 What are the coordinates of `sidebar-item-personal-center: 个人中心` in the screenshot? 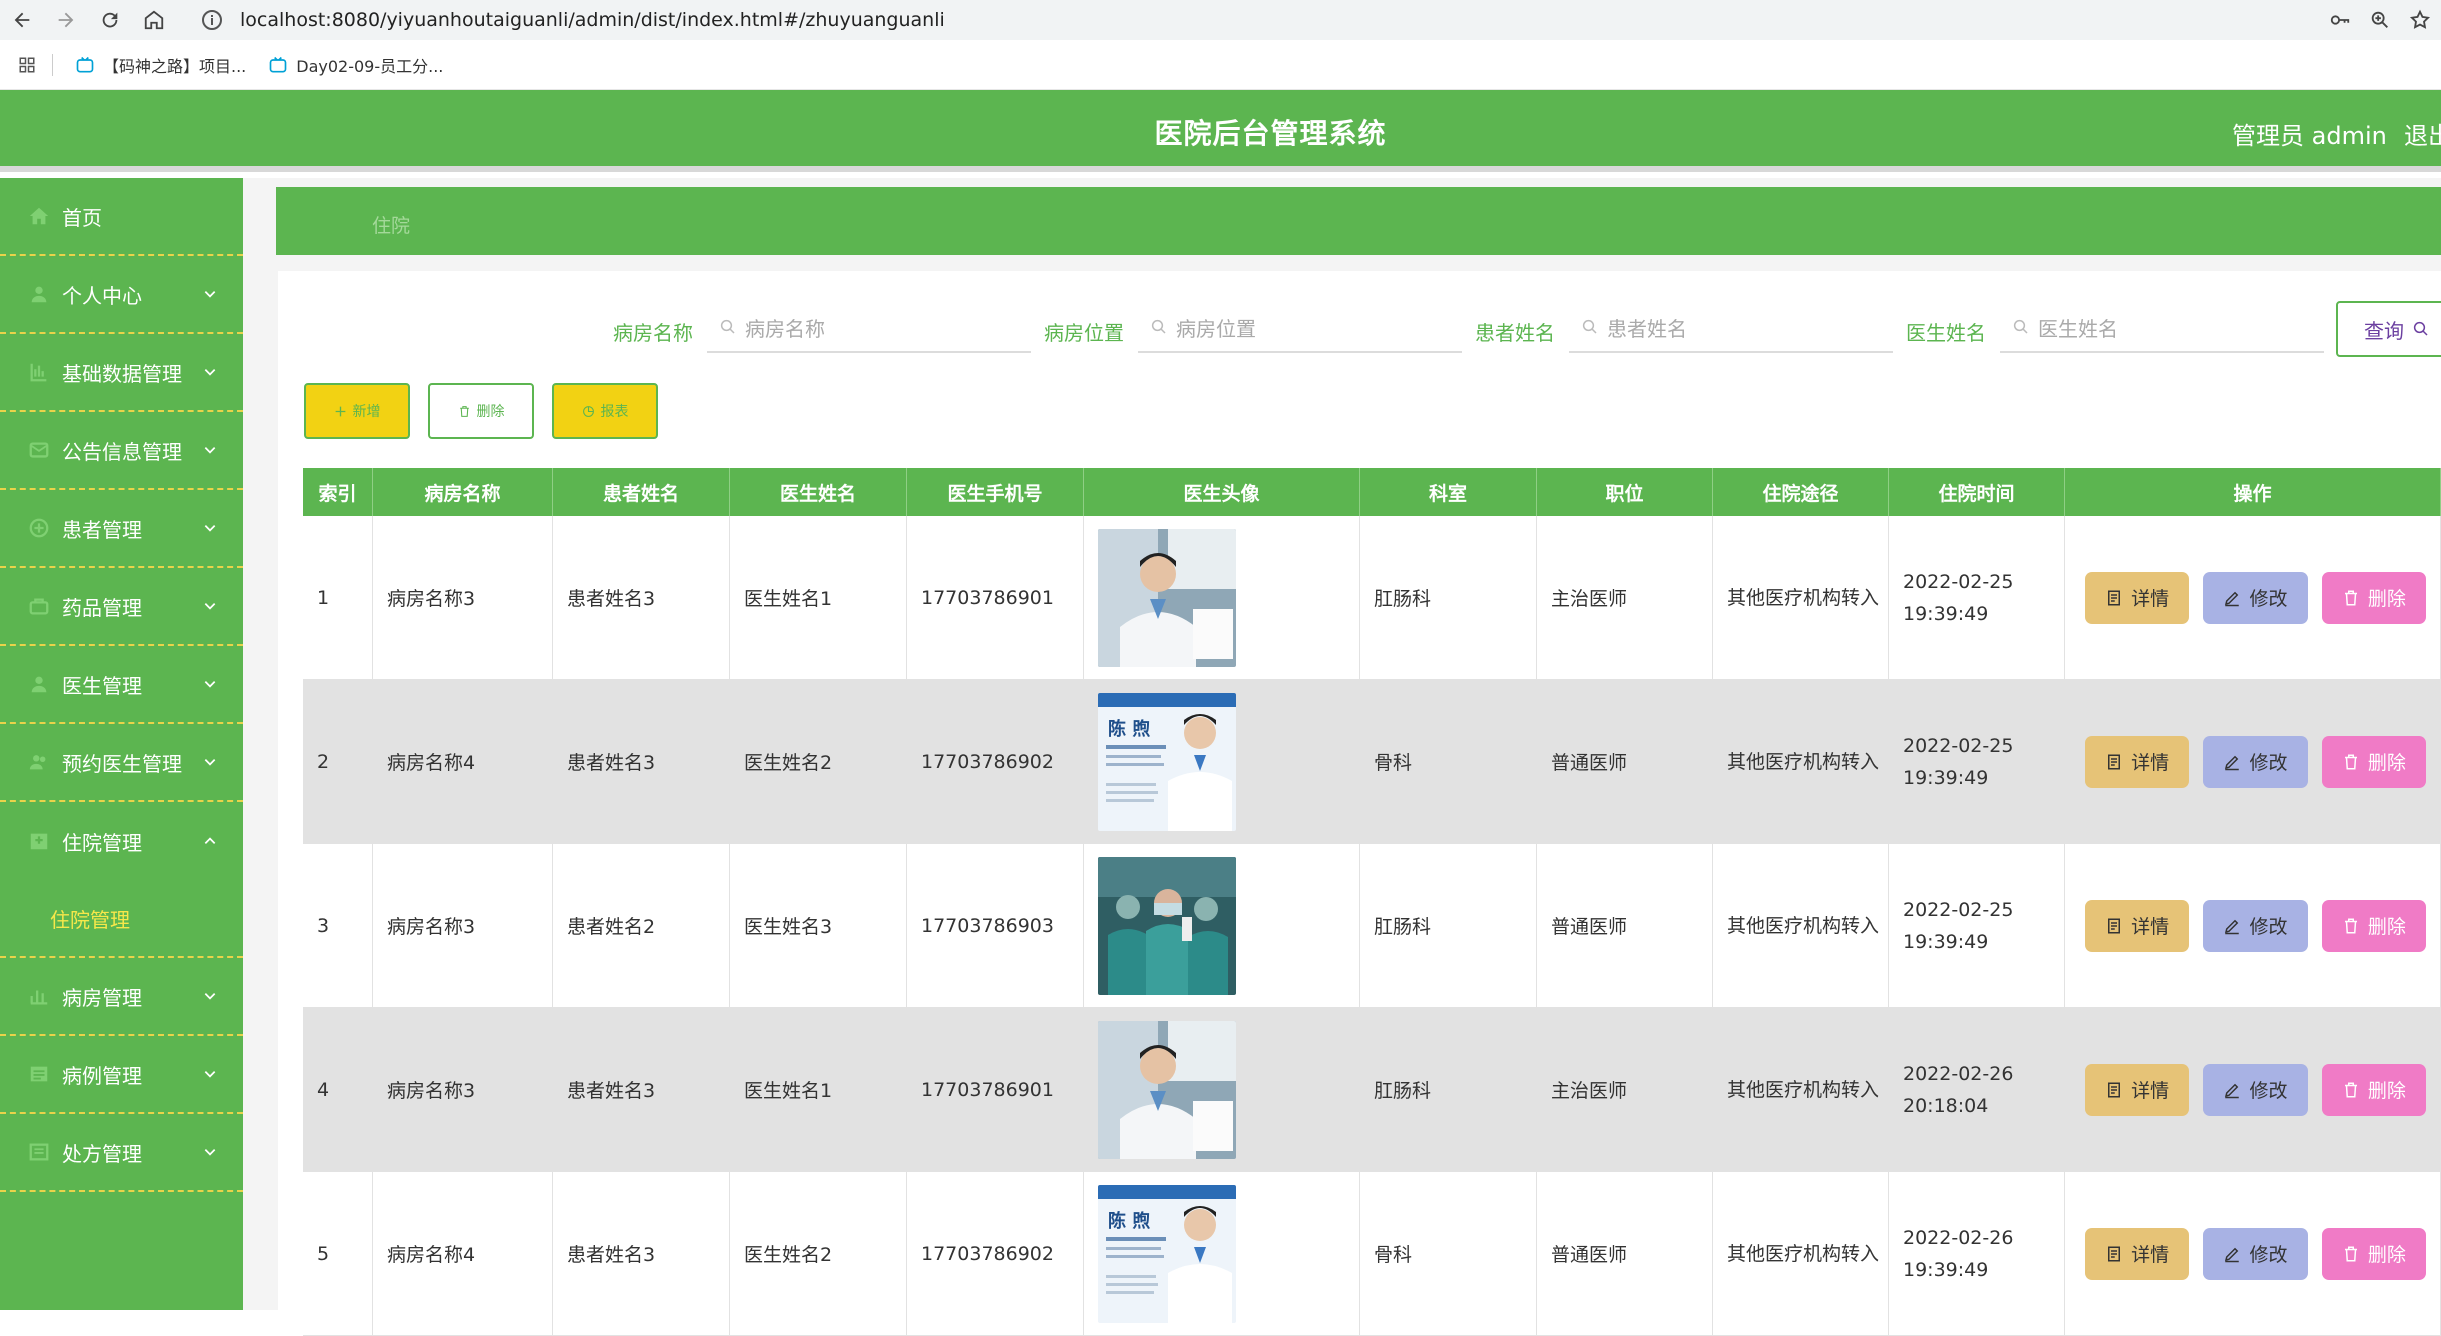 It's located at (121, 295).